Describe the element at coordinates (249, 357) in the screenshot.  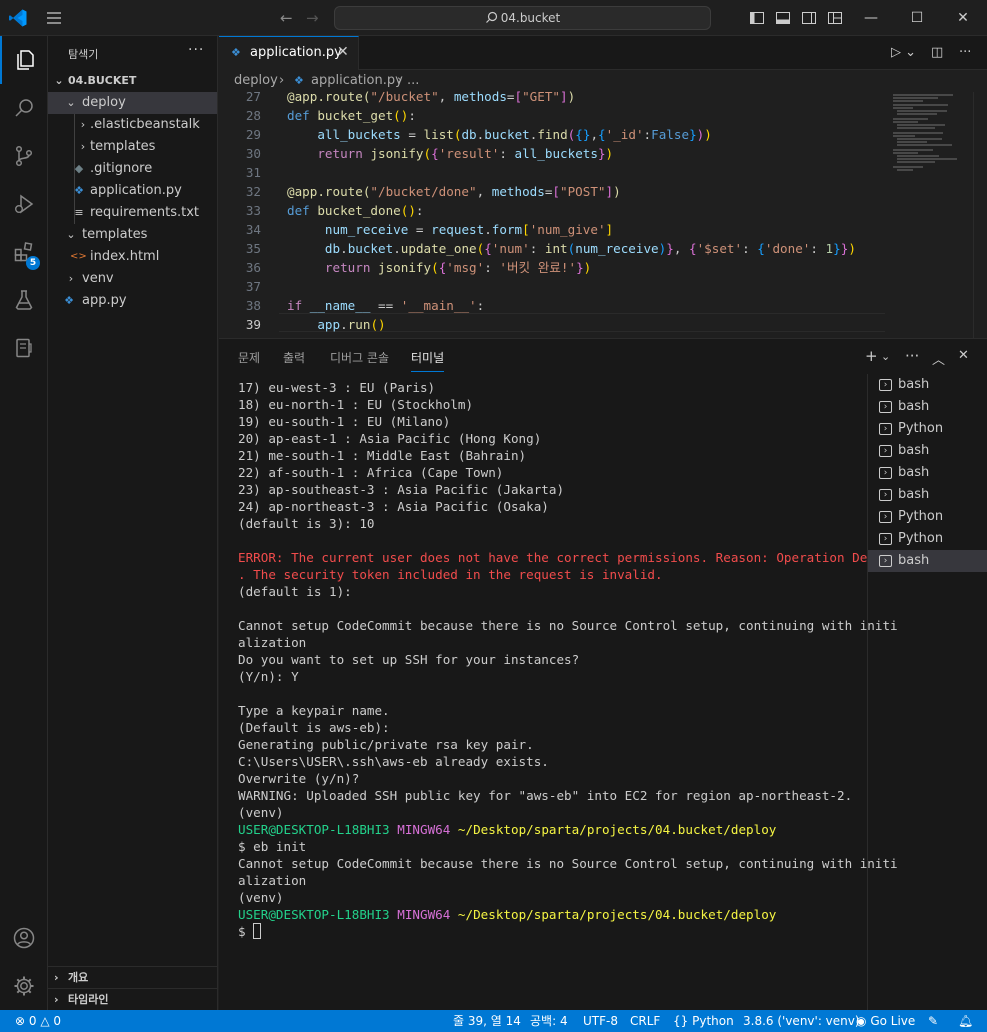
I see `tab-problems: 문제` at that location.